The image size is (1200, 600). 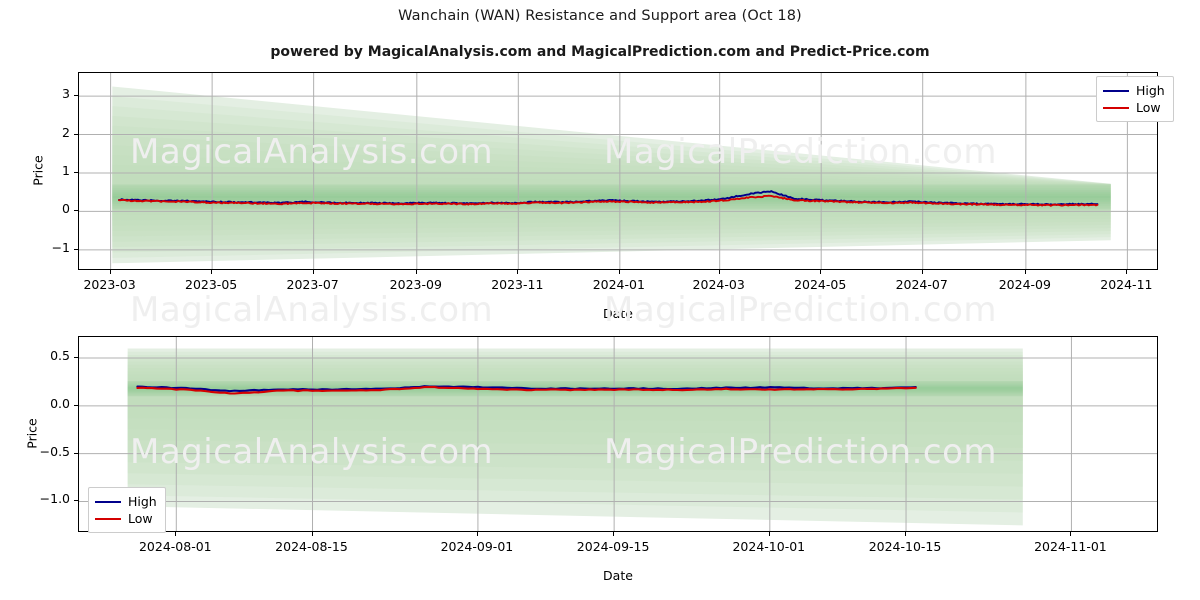 I want to click on x-tick-label: 2024-10-15, so click(x=905, y=546).